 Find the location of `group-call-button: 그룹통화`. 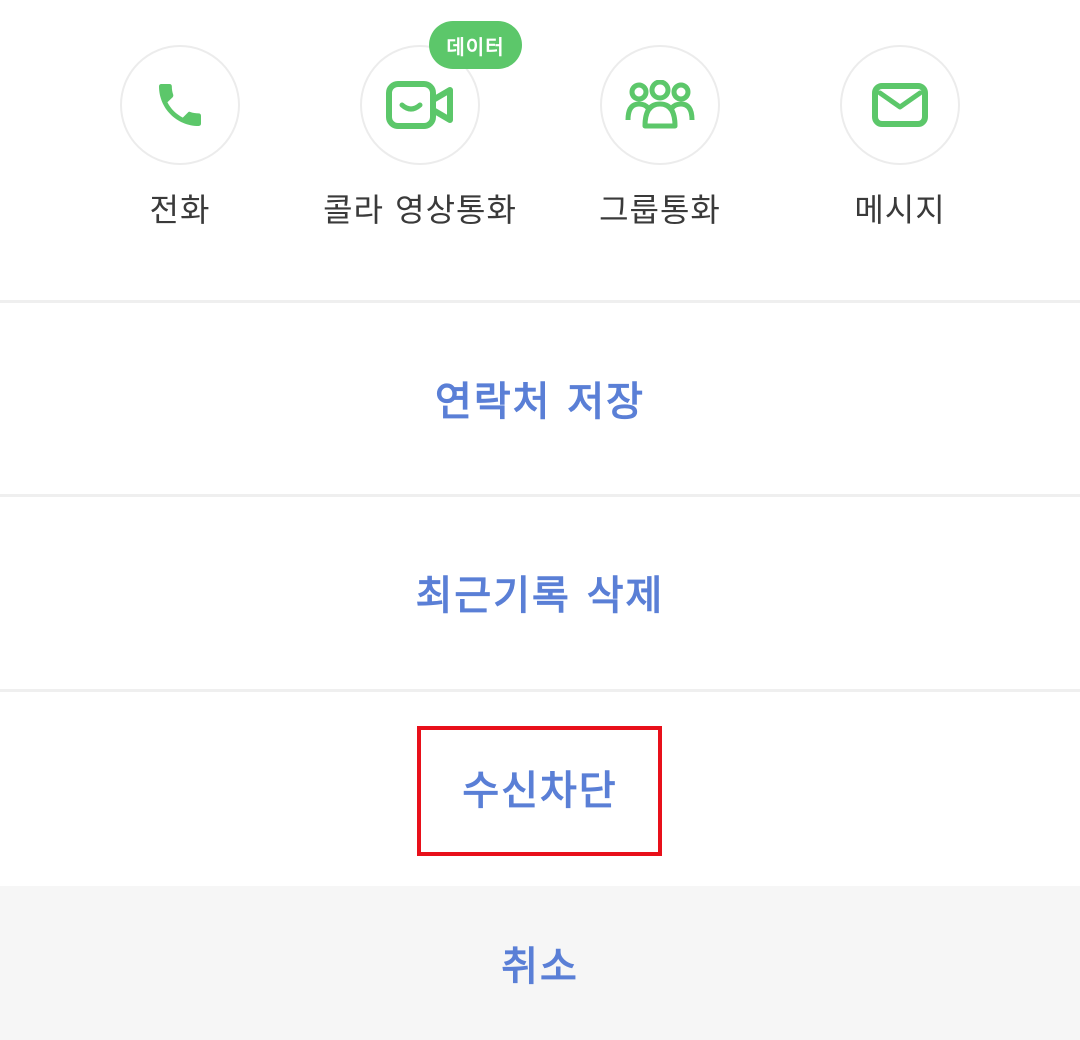

group-call-button: 그룹통화 is located at coordinates (660, 145).